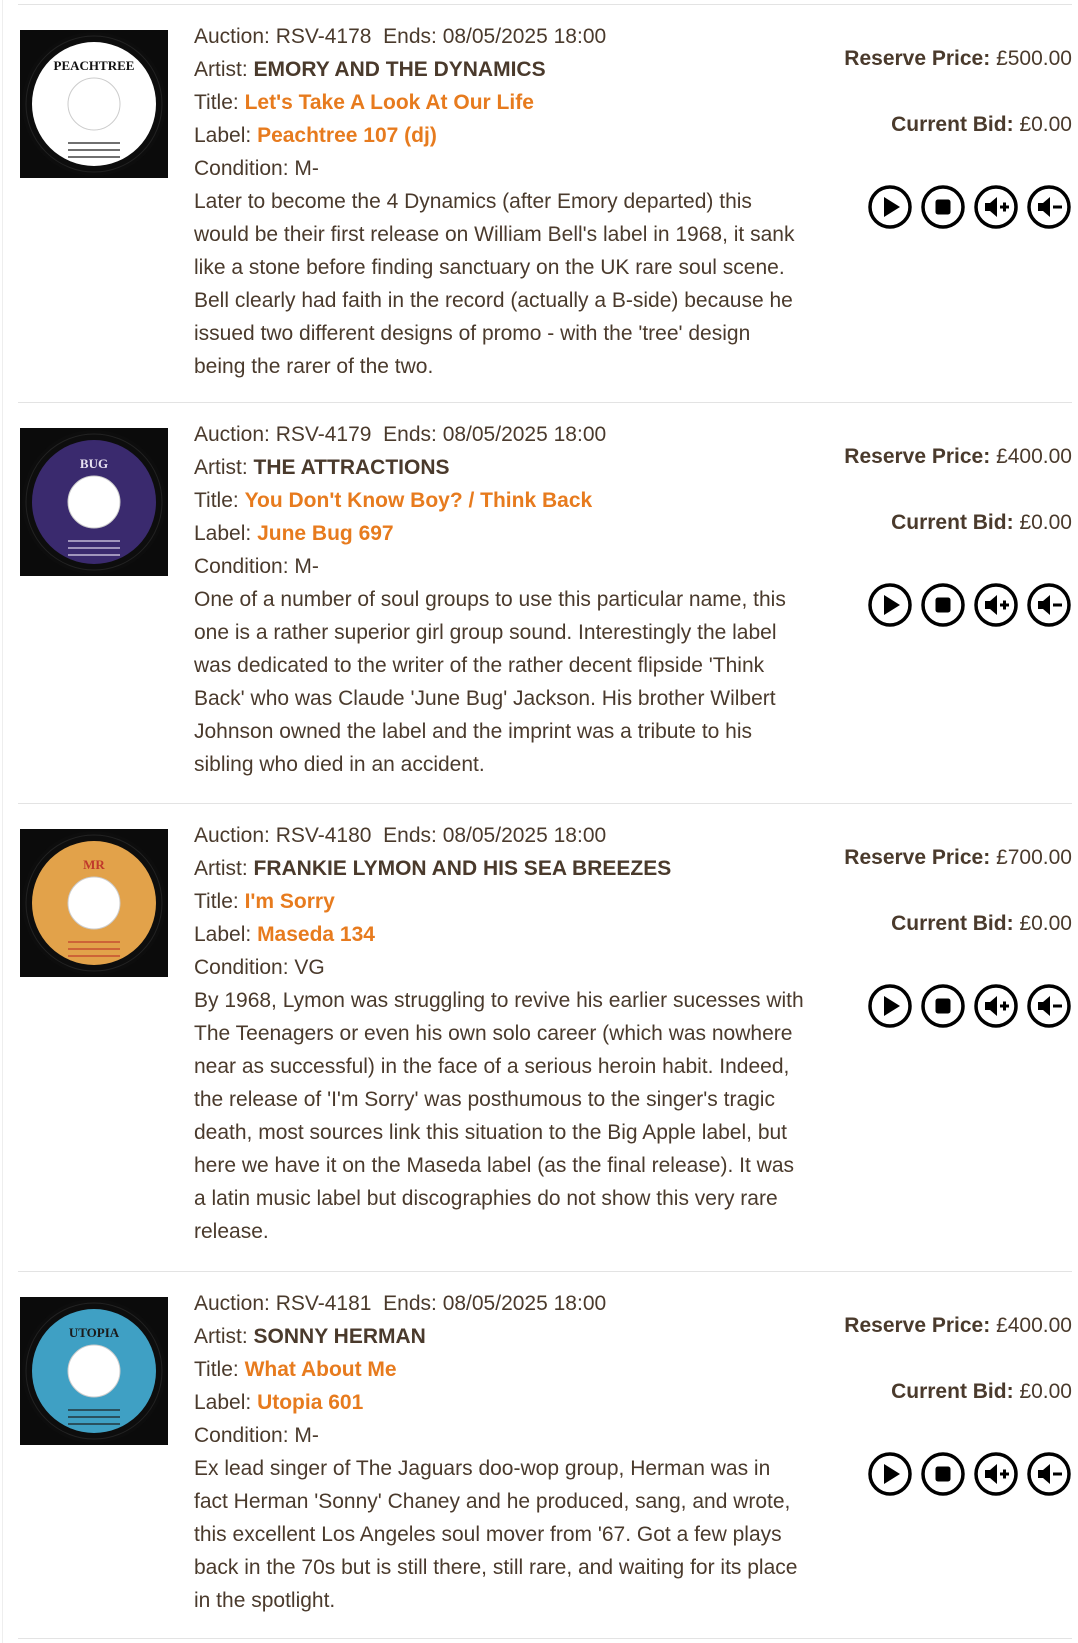 The width and height of the screenshot is (1078, 1643). What do you see at coordinates (94, 903) in the screenshot?
I see `record-image: MR` at bounding box center [94, 903].